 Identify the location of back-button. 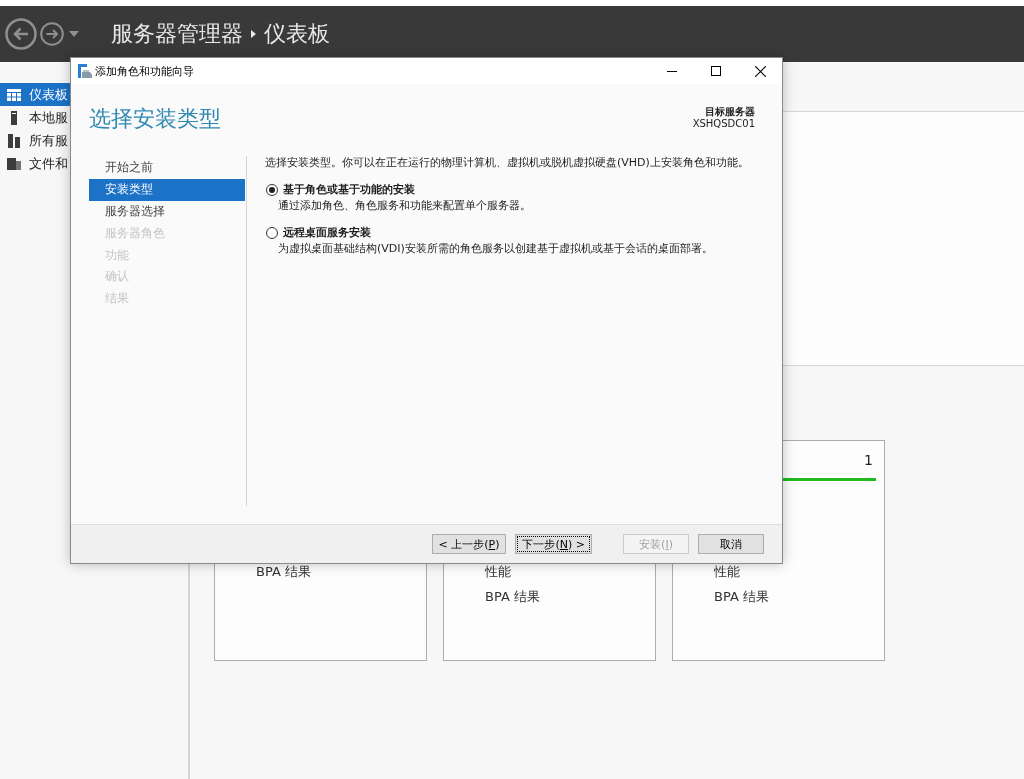
(21, 34).